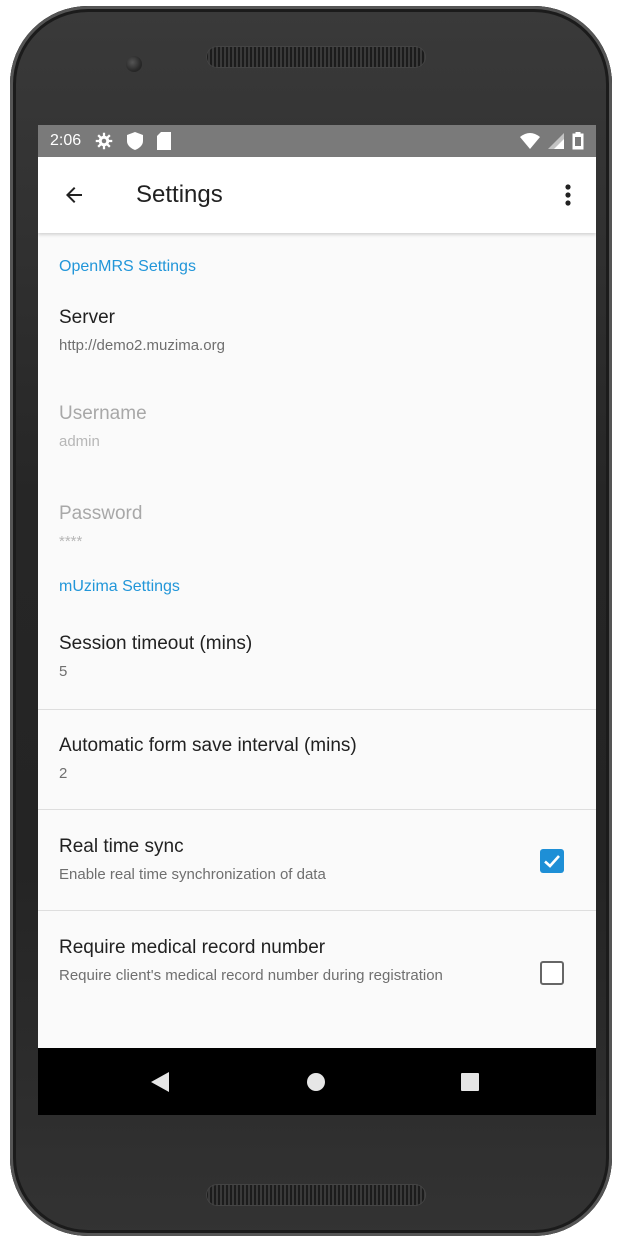  What do you see at coordinates (317, 337) in the screenshot?
I see `pref-server: Server http://demo2.muzima.org` at bounding box center [317, 337].